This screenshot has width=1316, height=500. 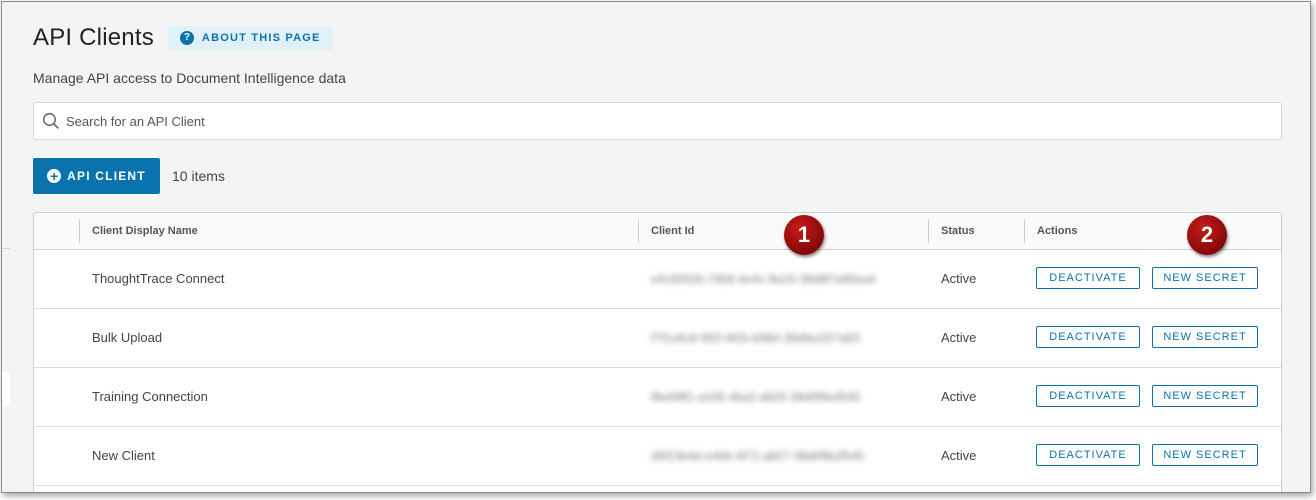 What do you see at coordinates (145, 231) in the screenshot?
I see `column-header-client-display-name: Client Display Name` at bounding box center [145, 231].